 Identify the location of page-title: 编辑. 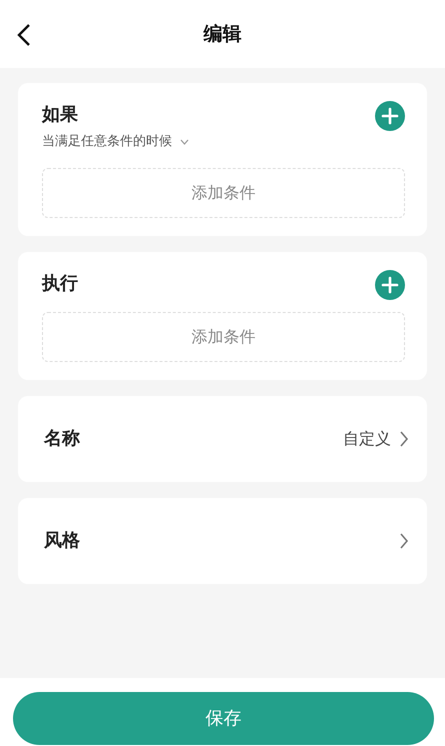
(223, 34).